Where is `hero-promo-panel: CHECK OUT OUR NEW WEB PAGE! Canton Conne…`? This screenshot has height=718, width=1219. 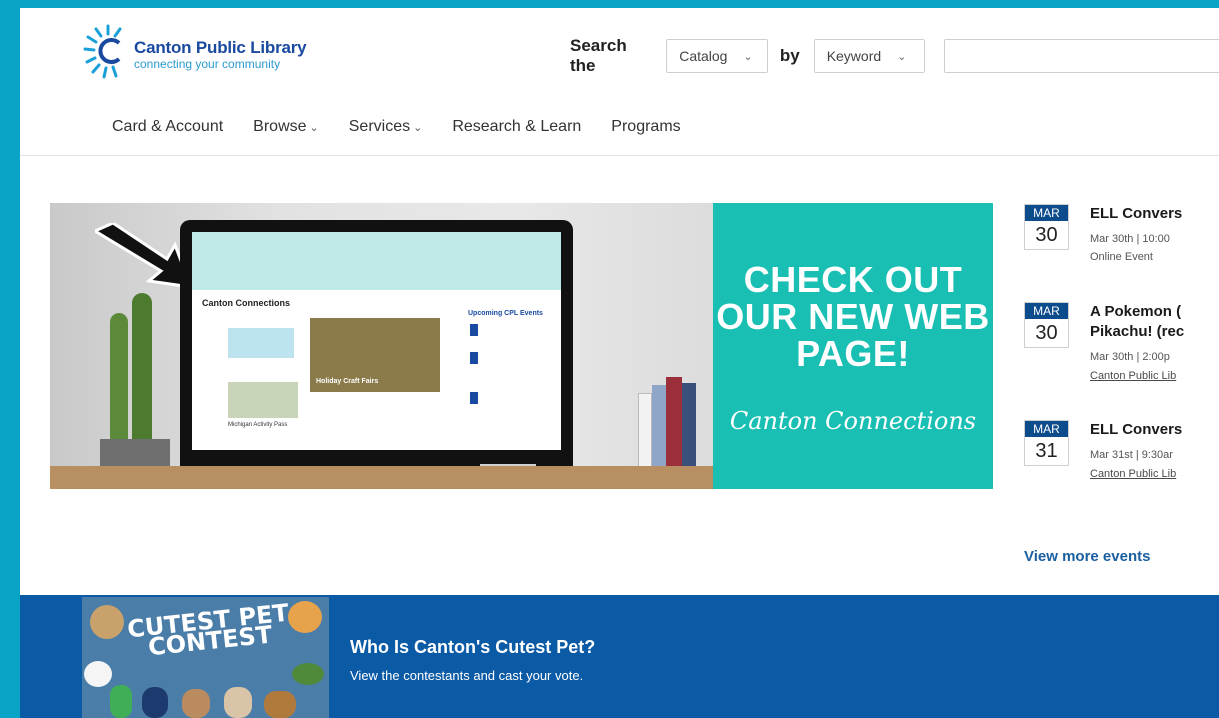 hero-promo-panel: CHECK OUT OUR NEW WEB PAGE! Canton Conne… is located at coordinates (853, 346).